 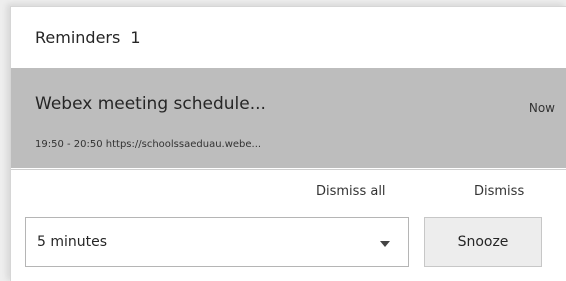 What do you see at coordinates (135, 37) in the screenshot?
I see `reminders-count: 1` at bounding box center [135, 37].